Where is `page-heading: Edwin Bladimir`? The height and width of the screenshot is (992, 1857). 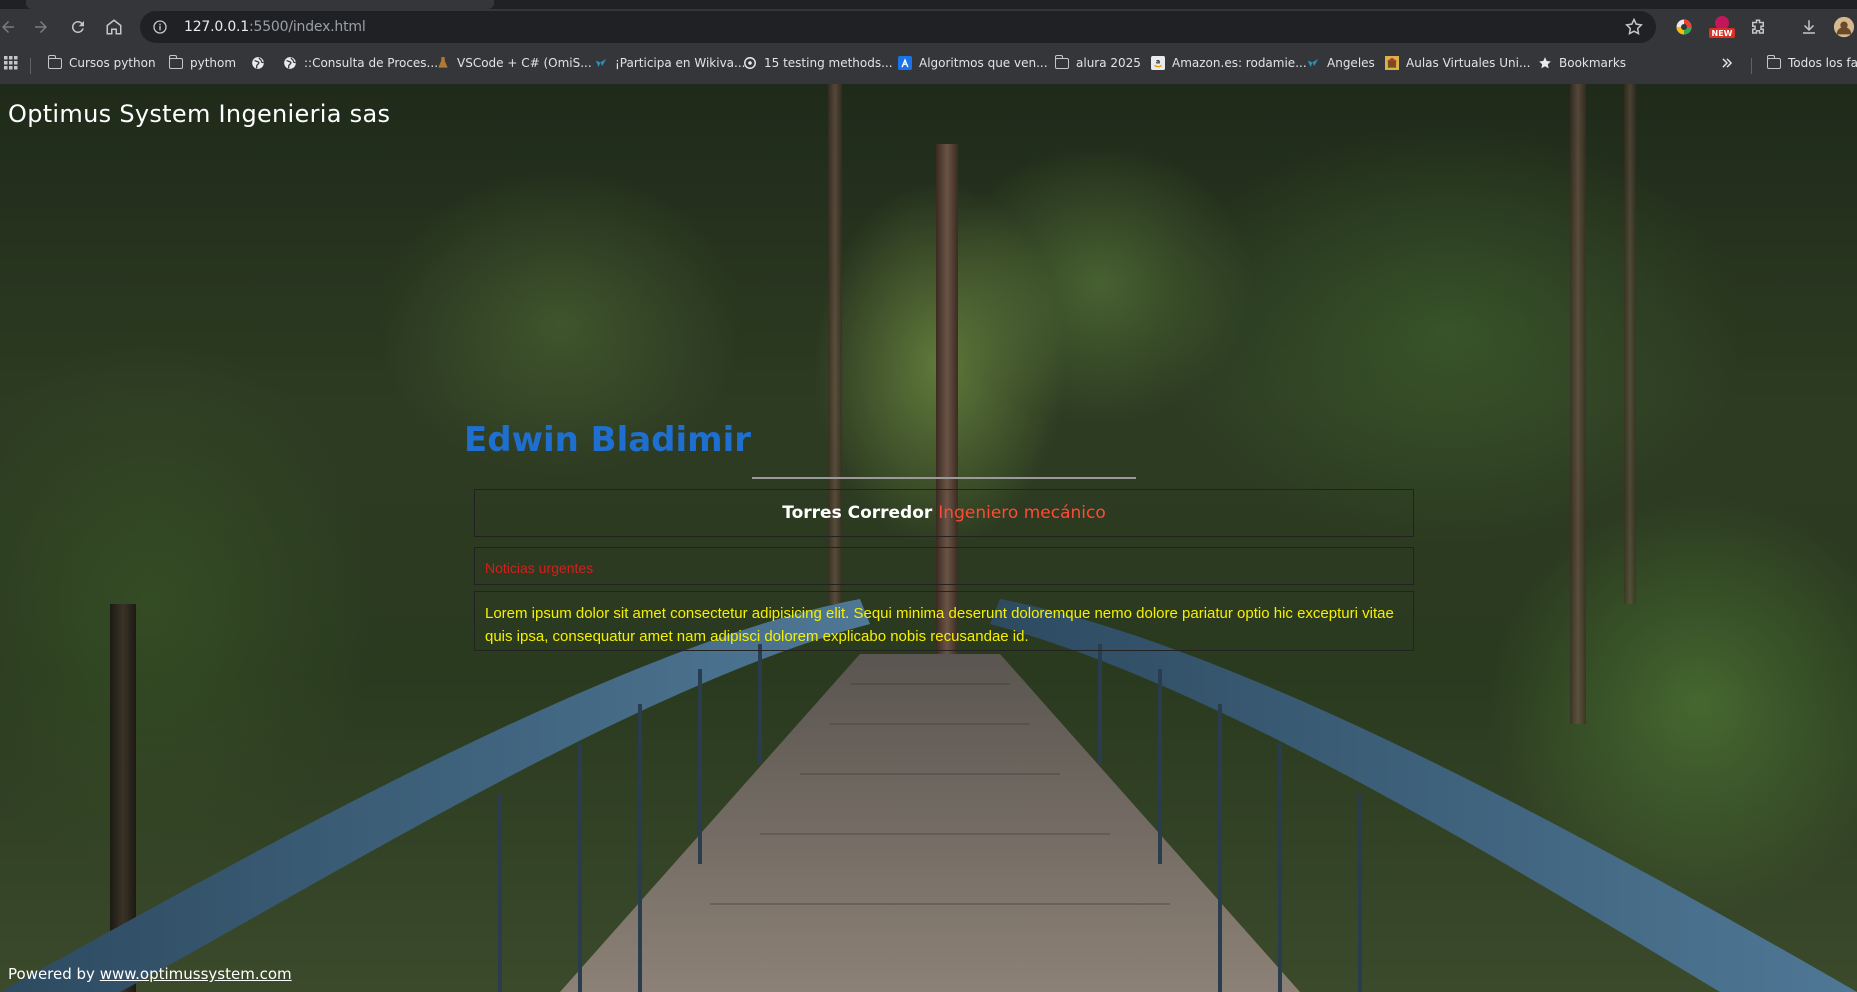 page-heading: Edwin Bladimir is located at coordinates (608, 440).